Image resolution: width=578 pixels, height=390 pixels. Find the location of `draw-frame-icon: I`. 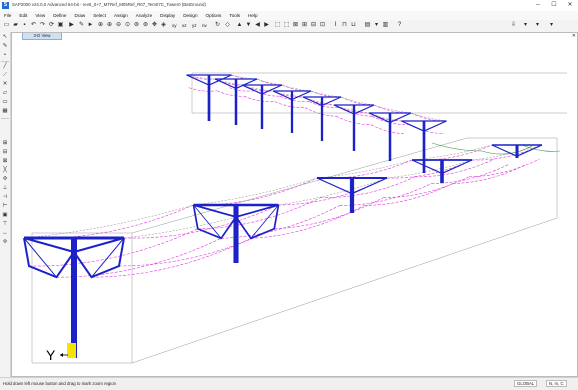

draw-frame-icon: I is located at coordinates (335, 25).